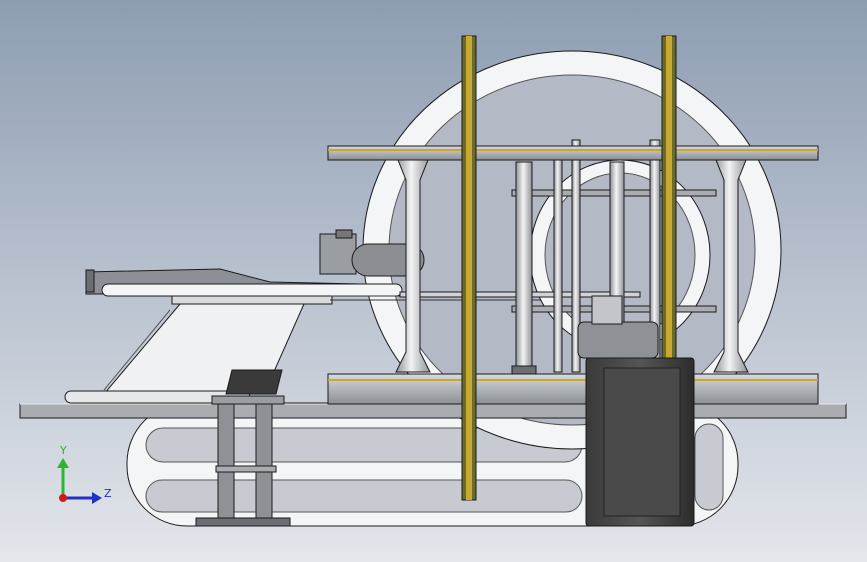 This screenshot has height=562, width=867. Describe the element at coordinates (573, 153) in the screenshot. I see `top-plate` at that location.